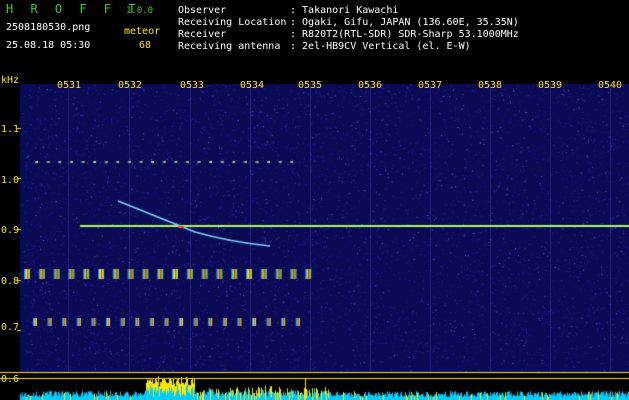  What do you see at coordinates (490, 85) in the screenshot?
I see `x-tick-label: 0538` at bounding box center [490, 85].